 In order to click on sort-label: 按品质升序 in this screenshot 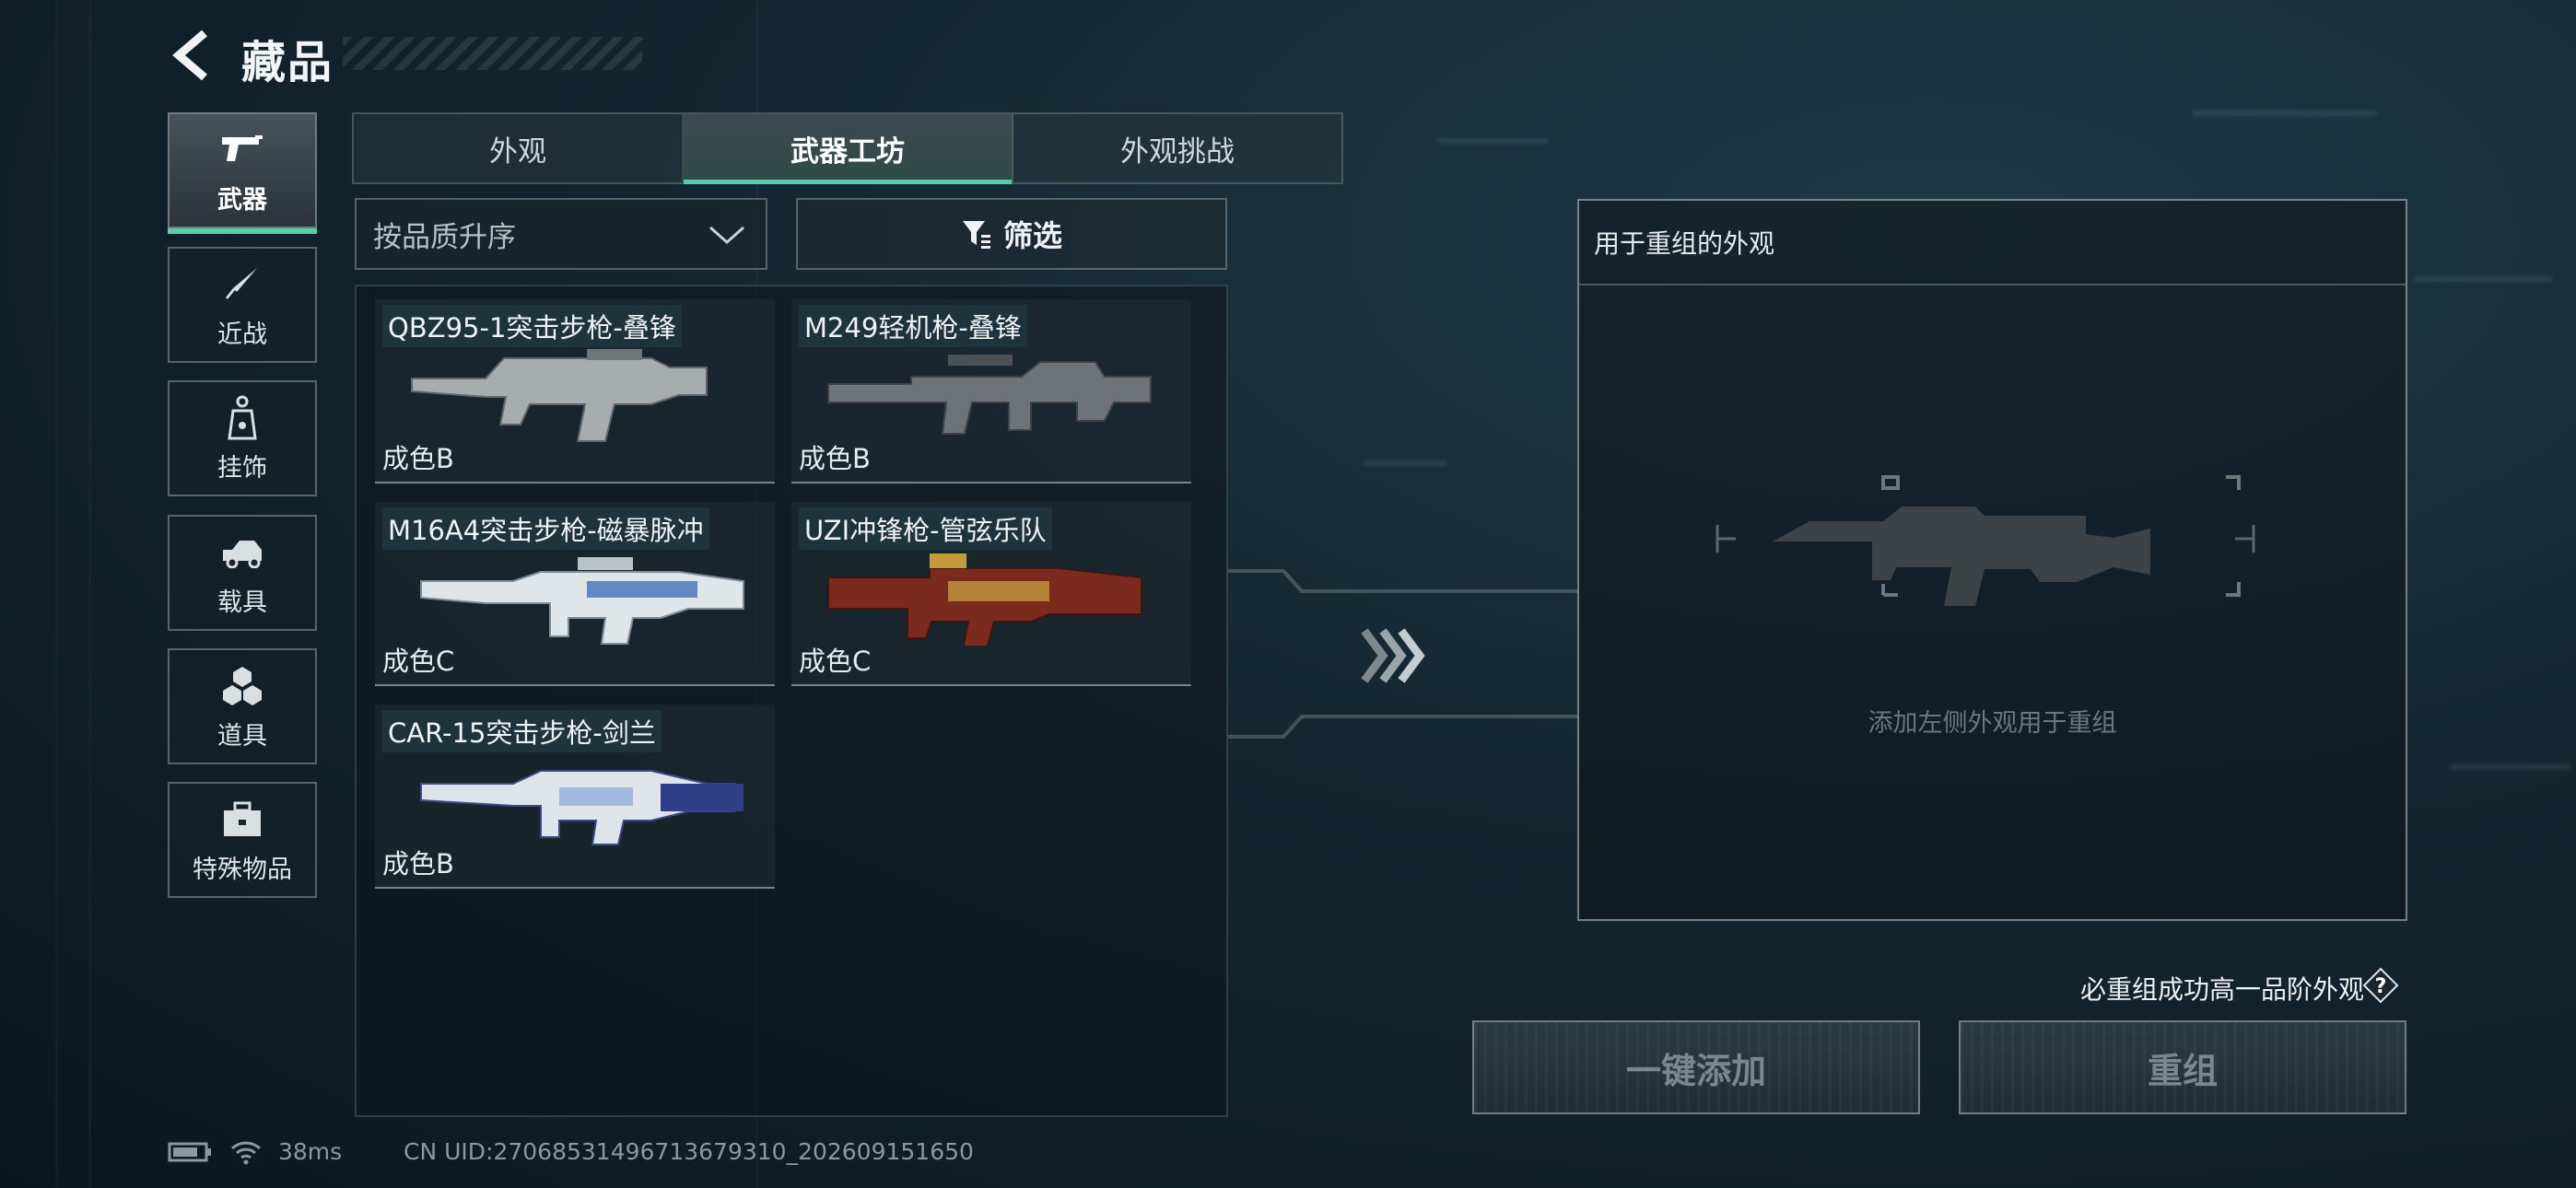, I will do `click(444, 237)`.